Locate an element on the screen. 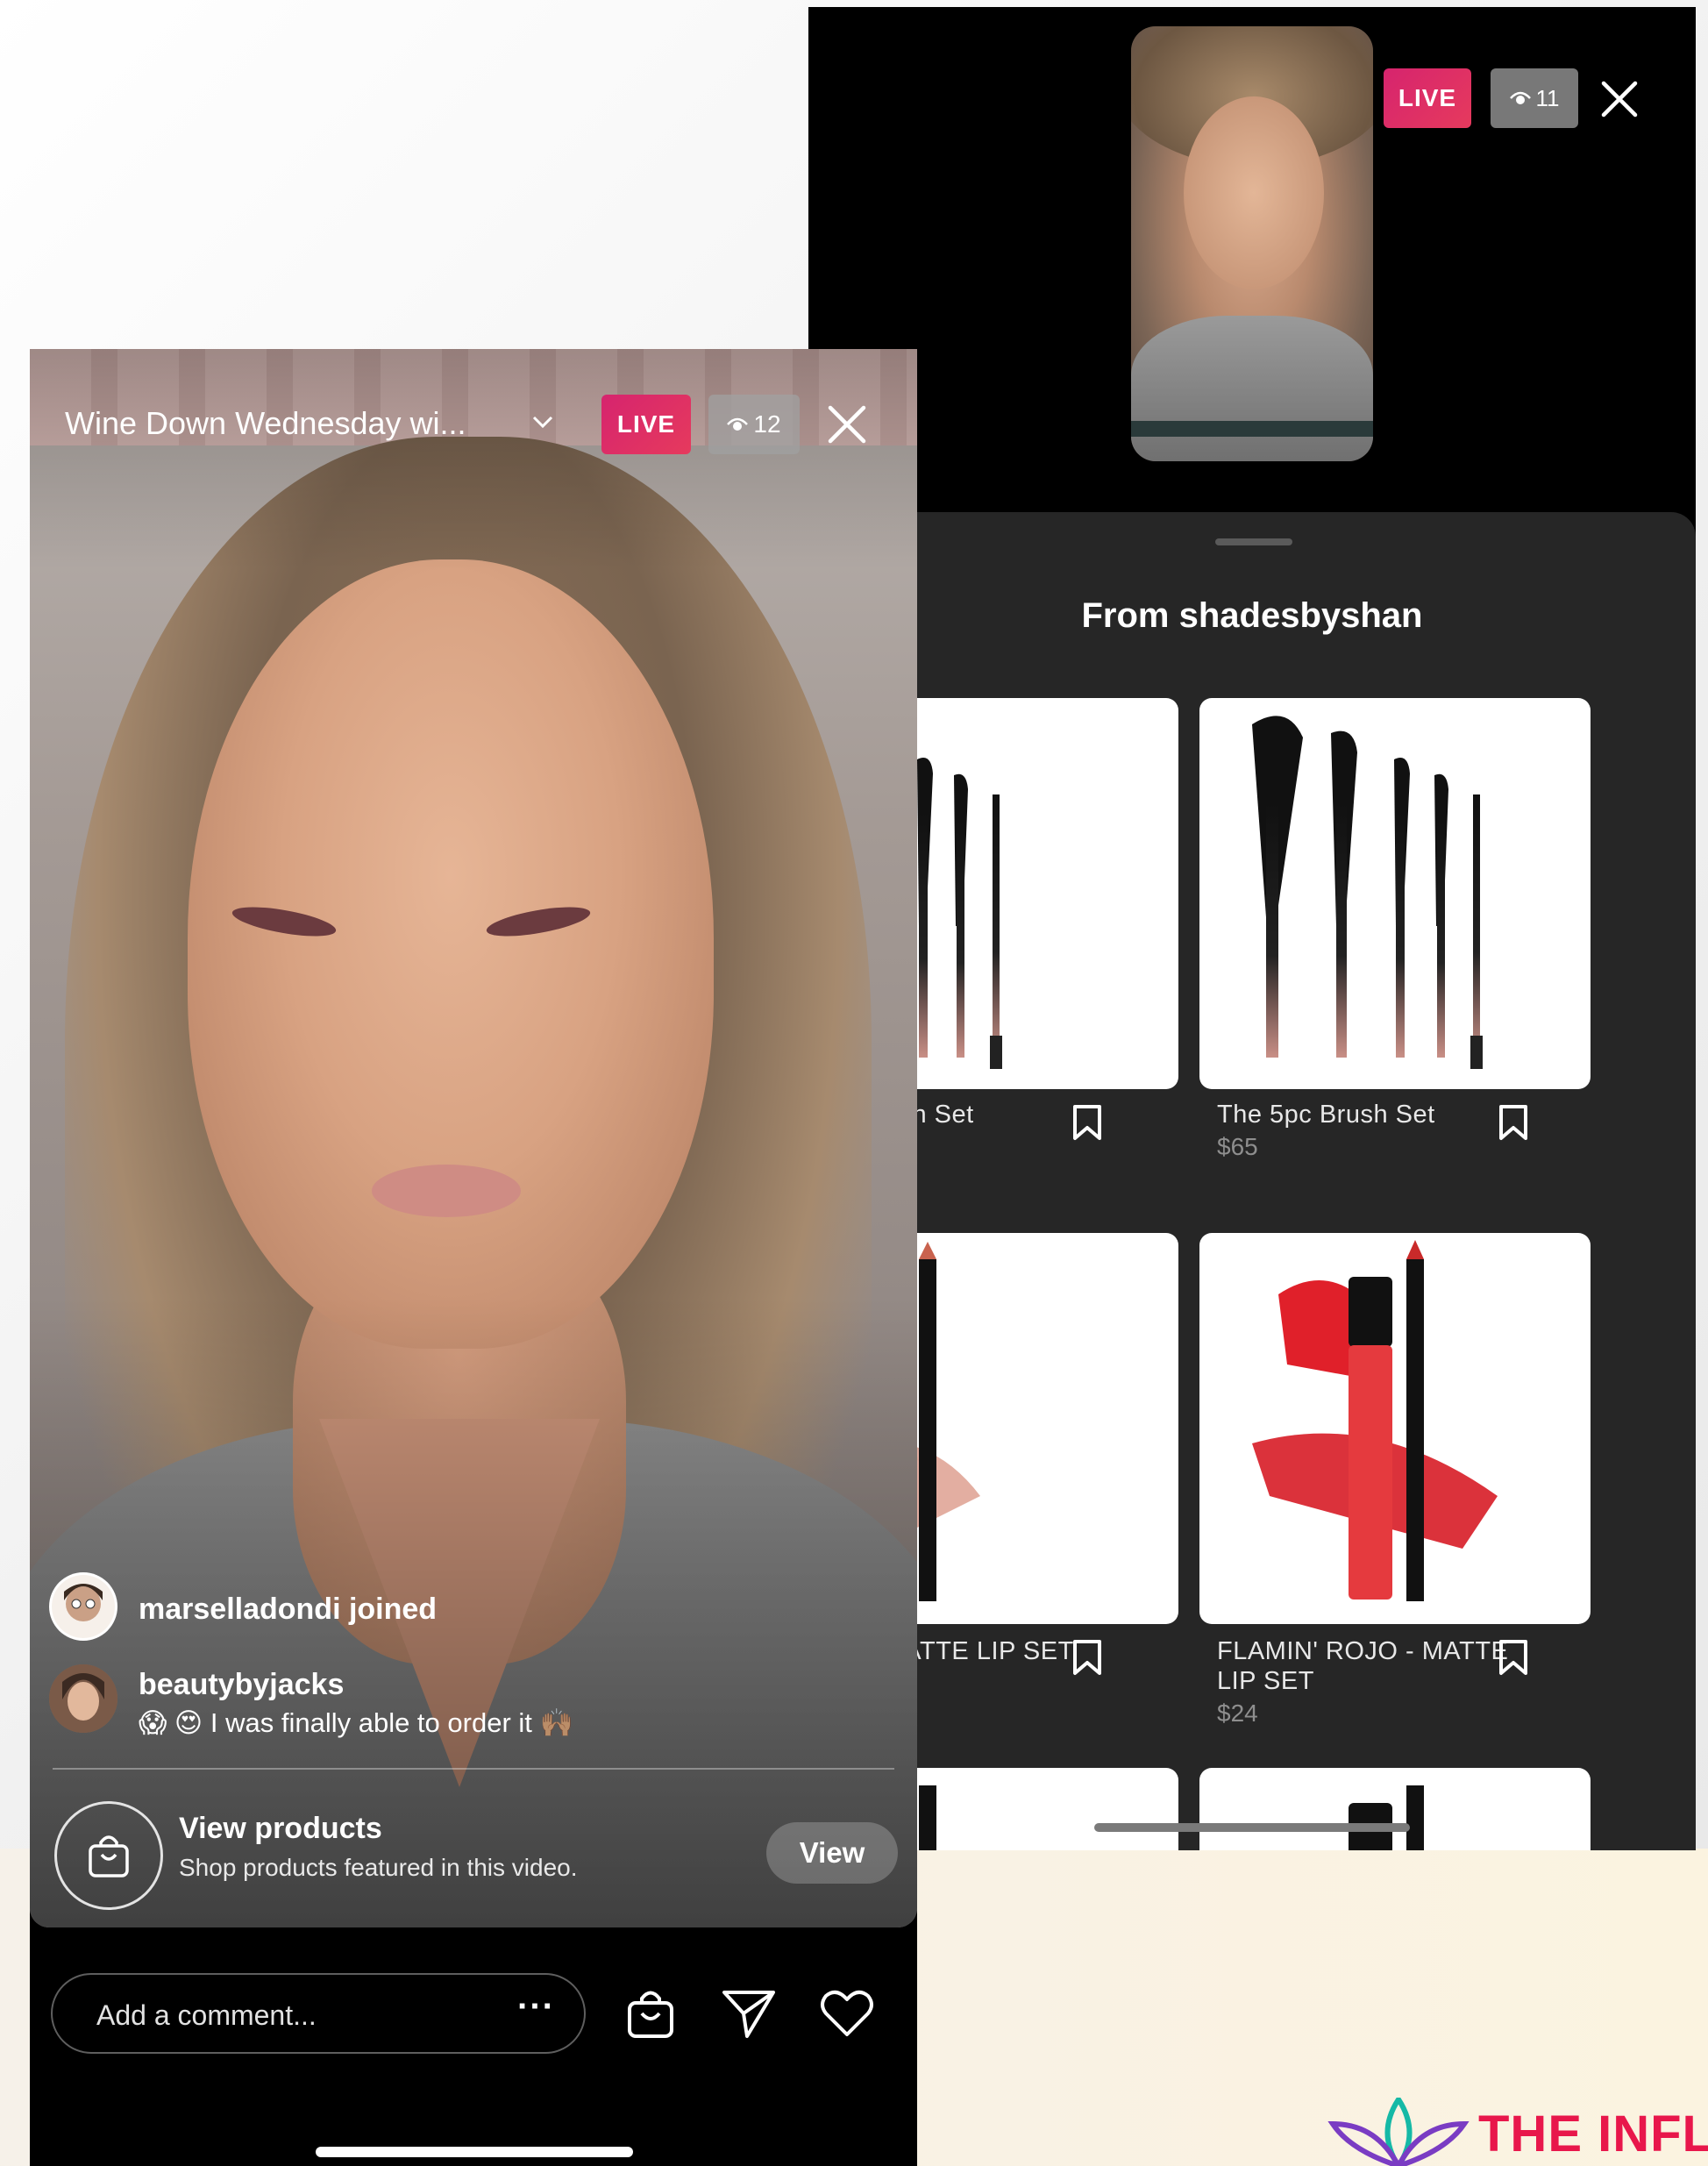 This screenshot has width=1708, height=2166. brush-set-image is located at coordinates (1367, 892).